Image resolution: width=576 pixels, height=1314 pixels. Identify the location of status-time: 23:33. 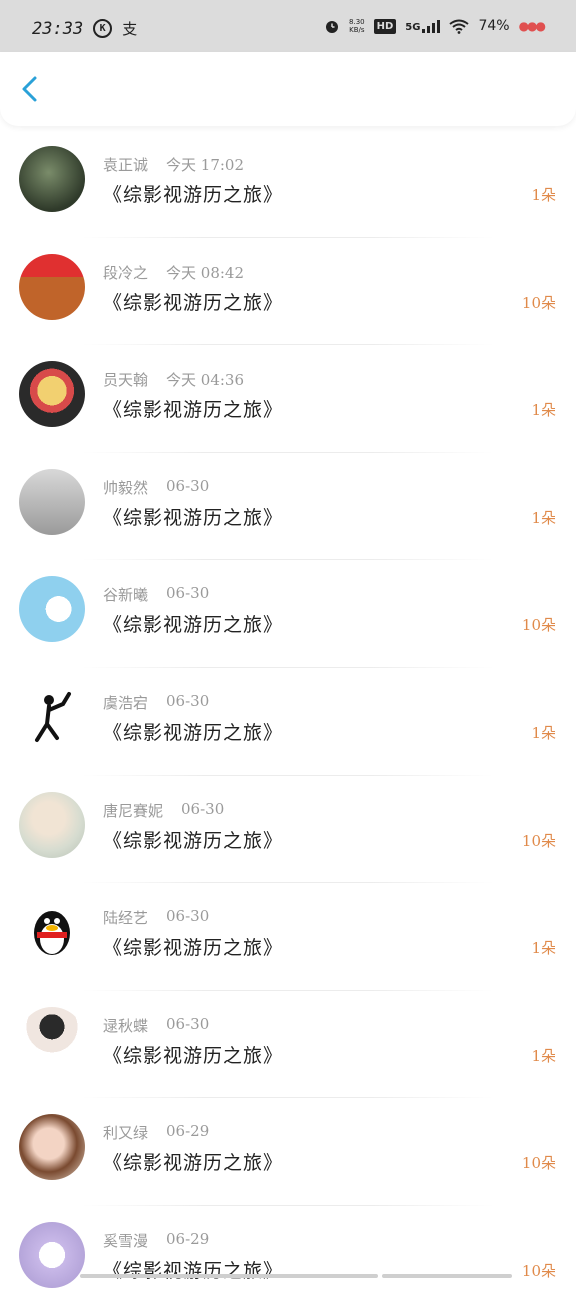
(58, 28).